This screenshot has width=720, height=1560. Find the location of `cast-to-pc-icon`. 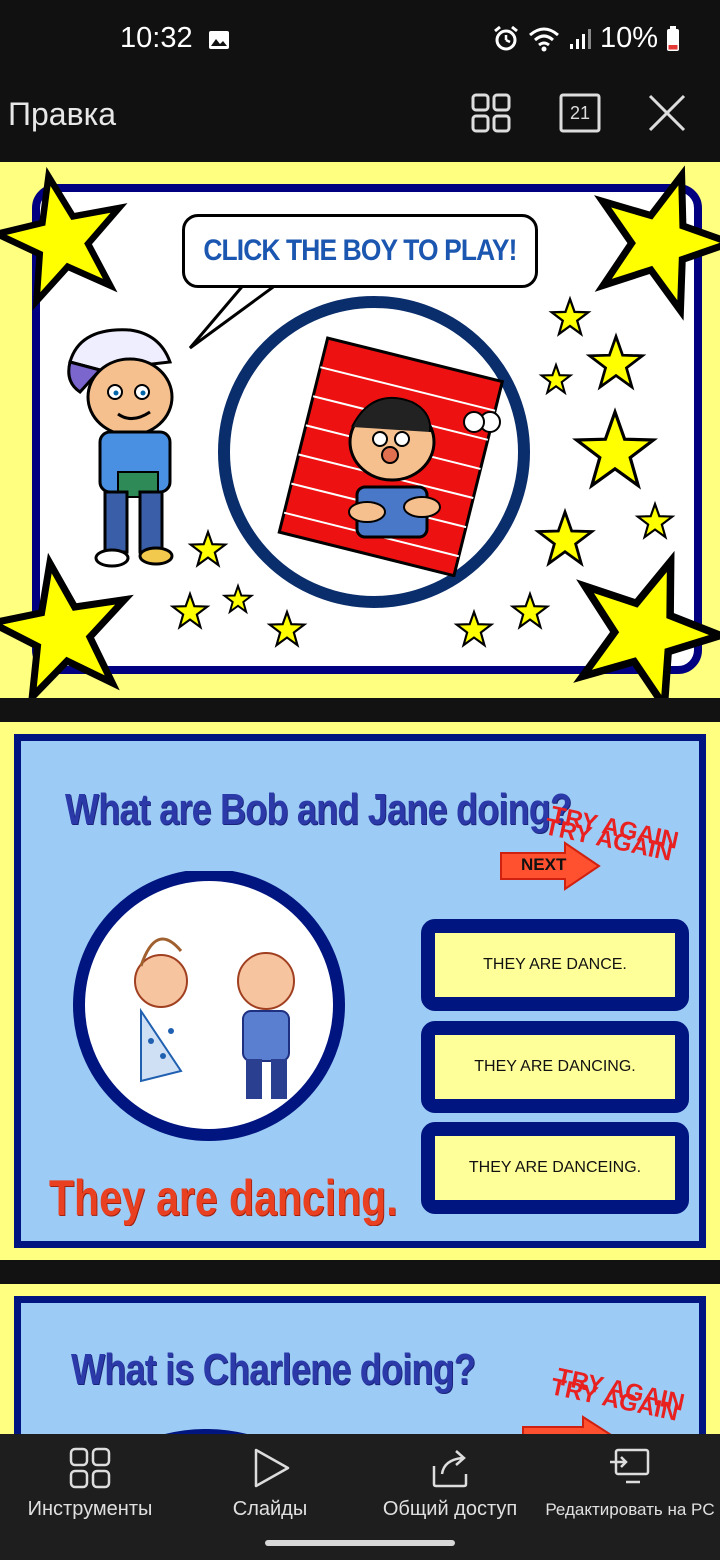

cast-to-pc-icon is located at coordinates (630, 1466).